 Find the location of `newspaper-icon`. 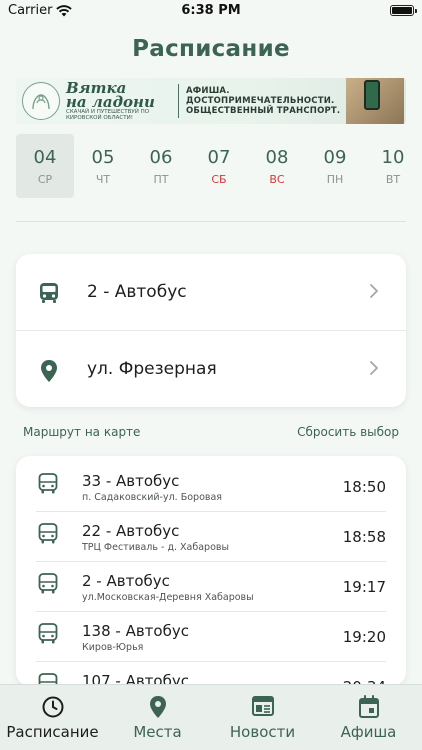

newspaper-icon is located at coordinates (262, 706).